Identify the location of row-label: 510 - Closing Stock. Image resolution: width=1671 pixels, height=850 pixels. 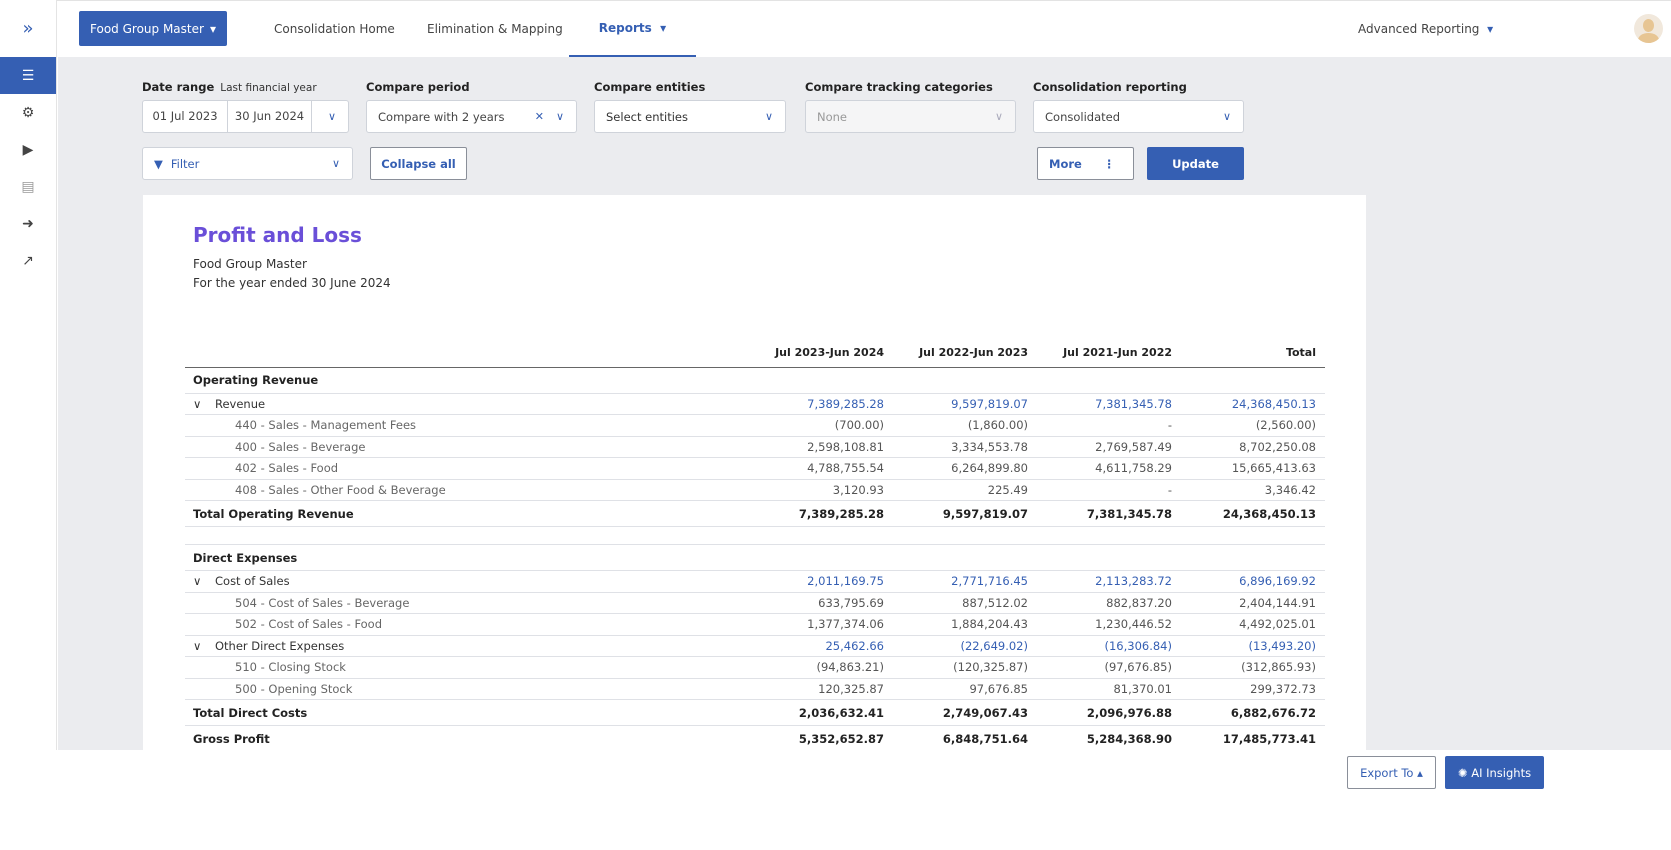
(467, 667).